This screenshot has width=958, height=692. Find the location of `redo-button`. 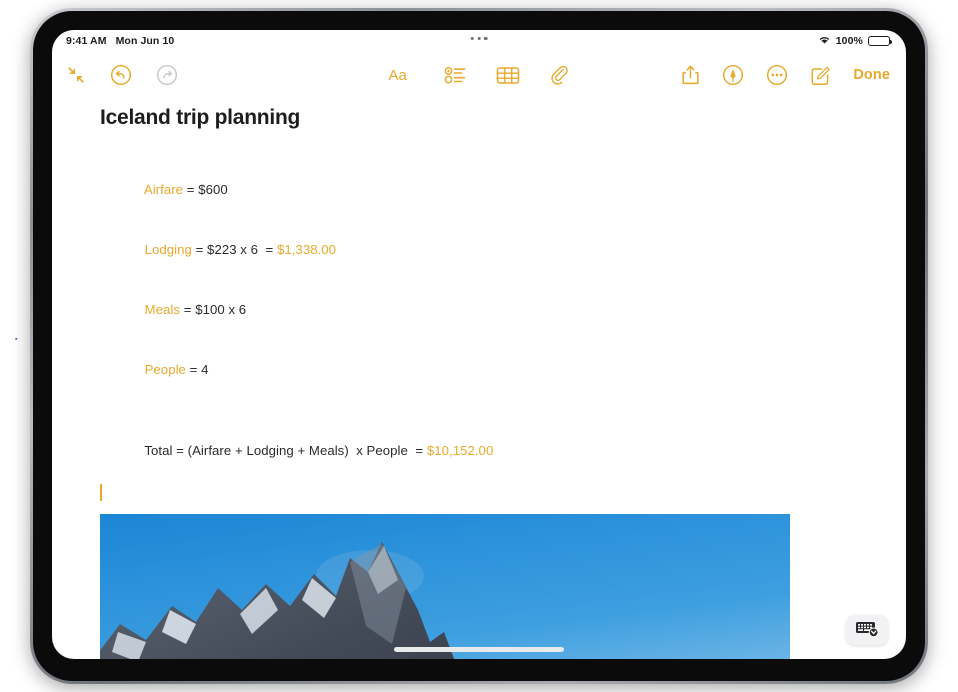

redo-button is located at coordinates (167, 75).